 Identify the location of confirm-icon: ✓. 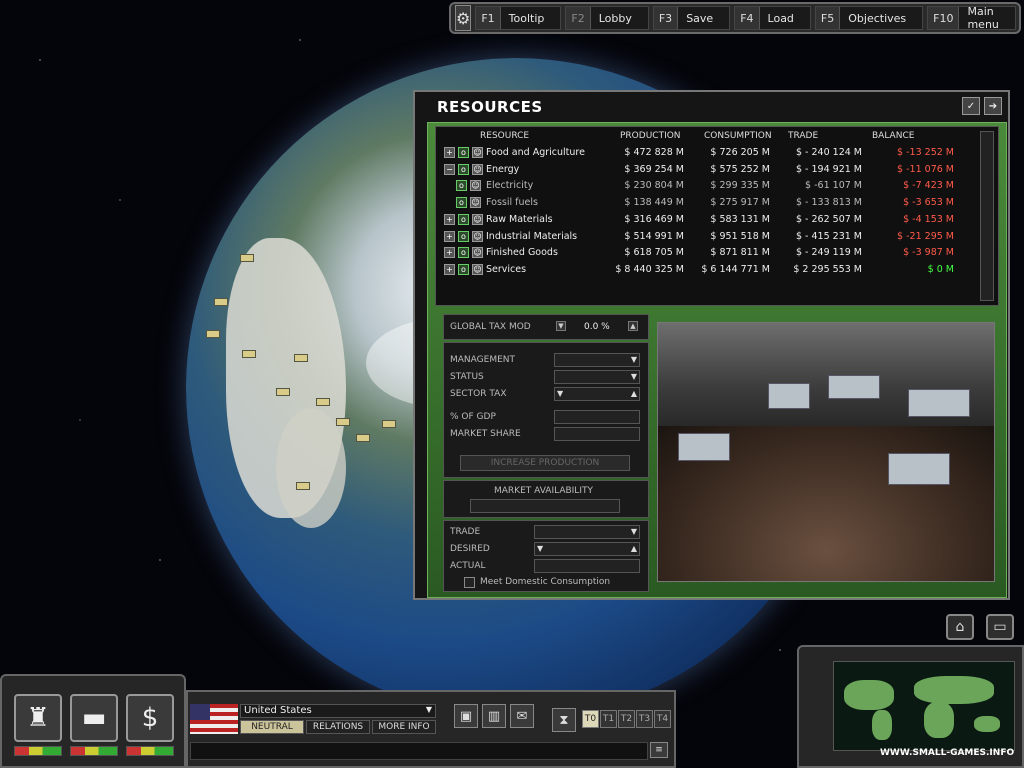
(971, 106).